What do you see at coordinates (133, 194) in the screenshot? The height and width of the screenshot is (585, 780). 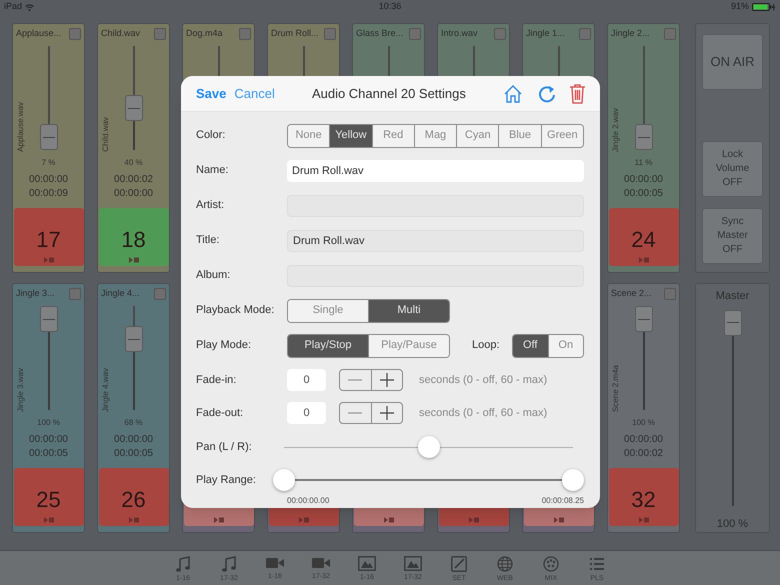 I see `remaining-time: 00:00:00` at bounding box center [133, 194].